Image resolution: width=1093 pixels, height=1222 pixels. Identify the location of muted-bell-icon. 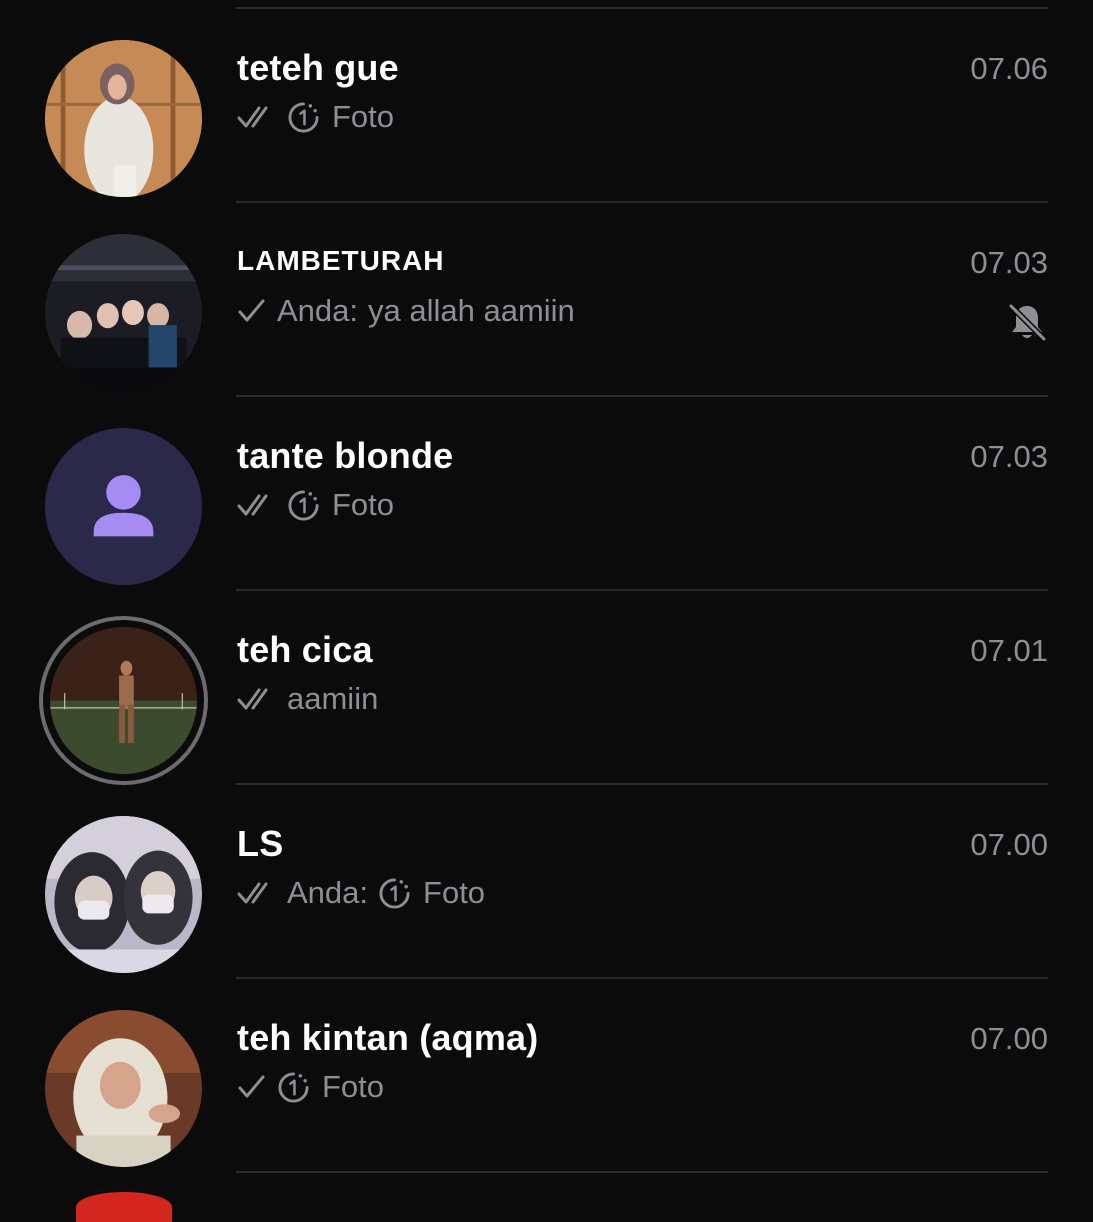
(1027, 322).